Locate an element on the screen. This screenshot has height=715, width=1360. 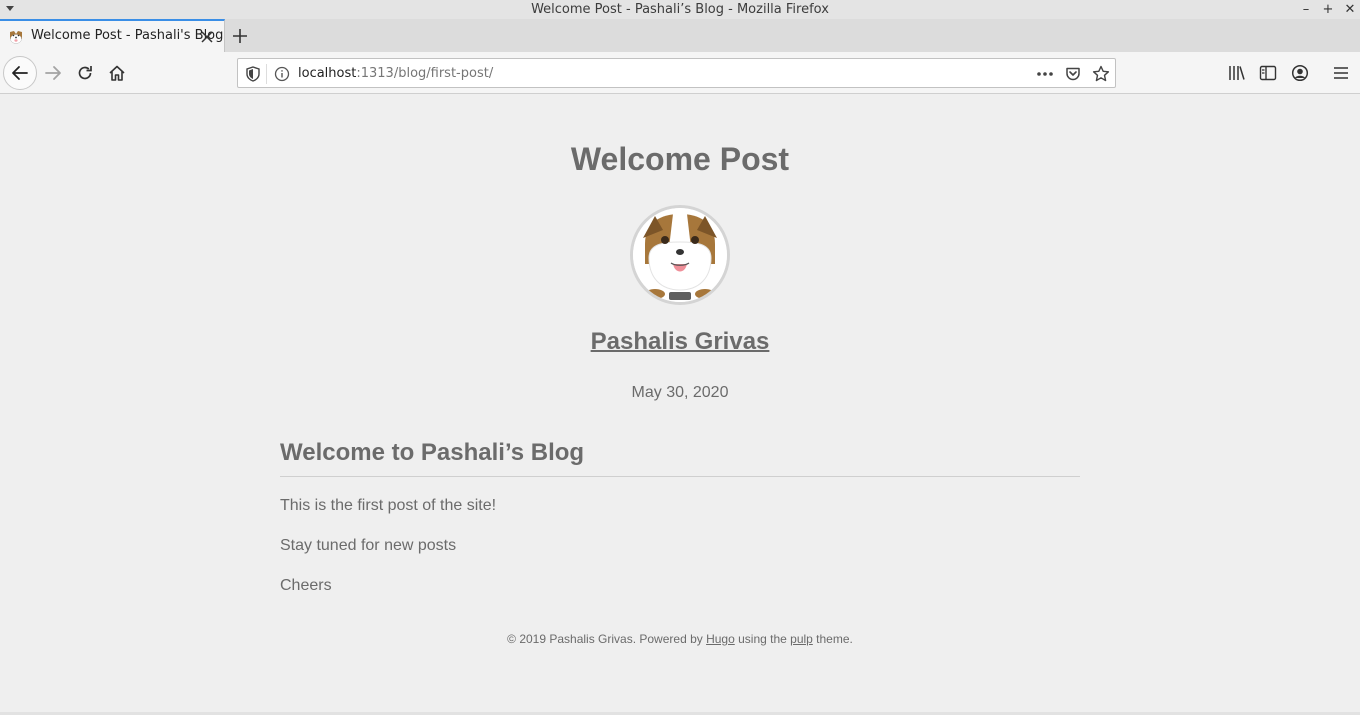
post-paragraph: Stay tuned for new posts is located at coordinates (368, 545).